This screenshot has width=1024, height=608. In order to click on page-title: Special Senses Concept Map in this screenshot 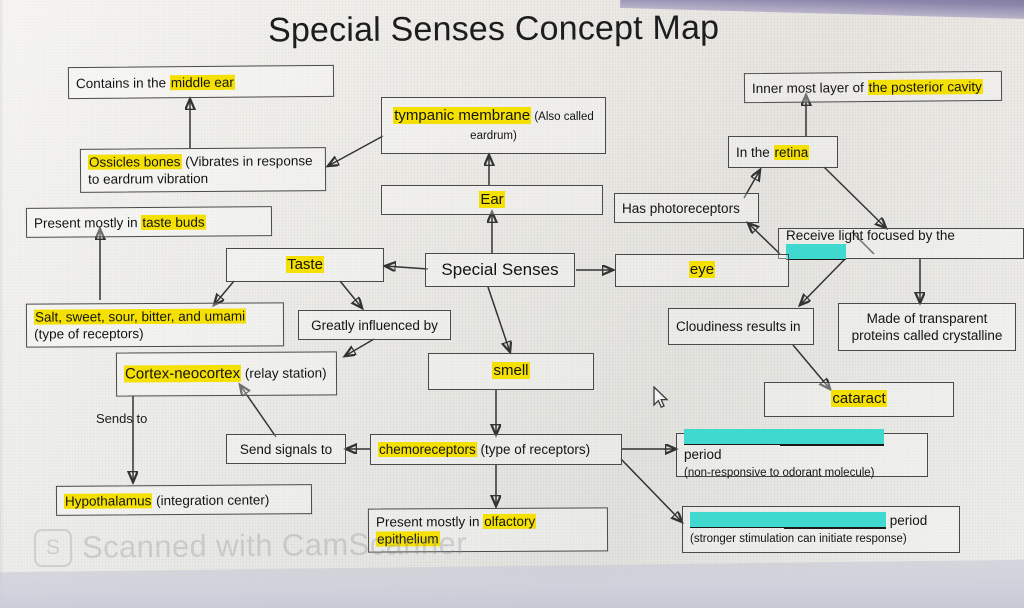, I will do `click(493, 29)`.